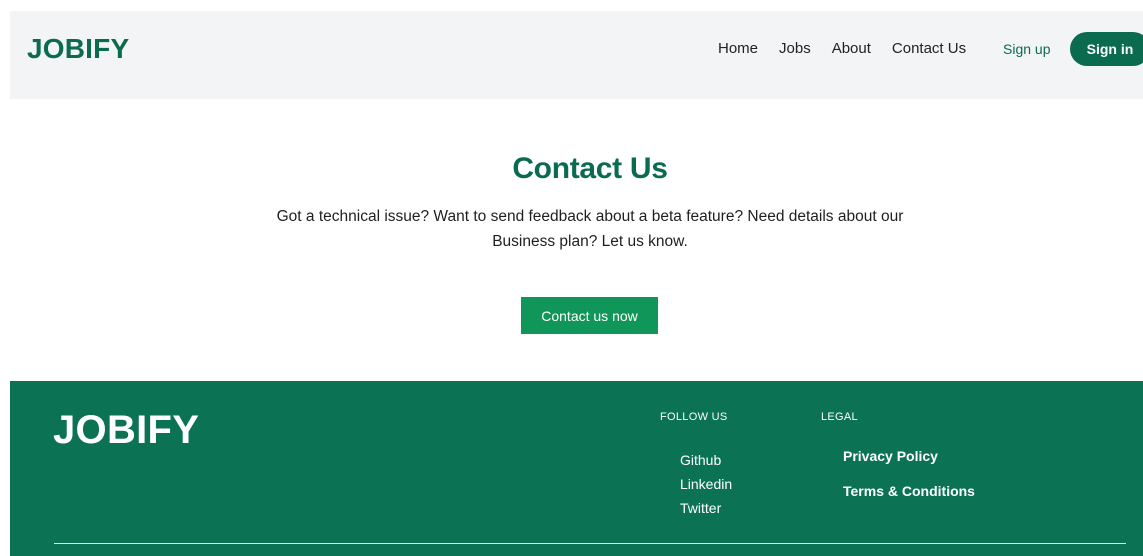  Describe the element at coordinates (851, 49) in the screenshot. I see `nav-about: About` at that location.